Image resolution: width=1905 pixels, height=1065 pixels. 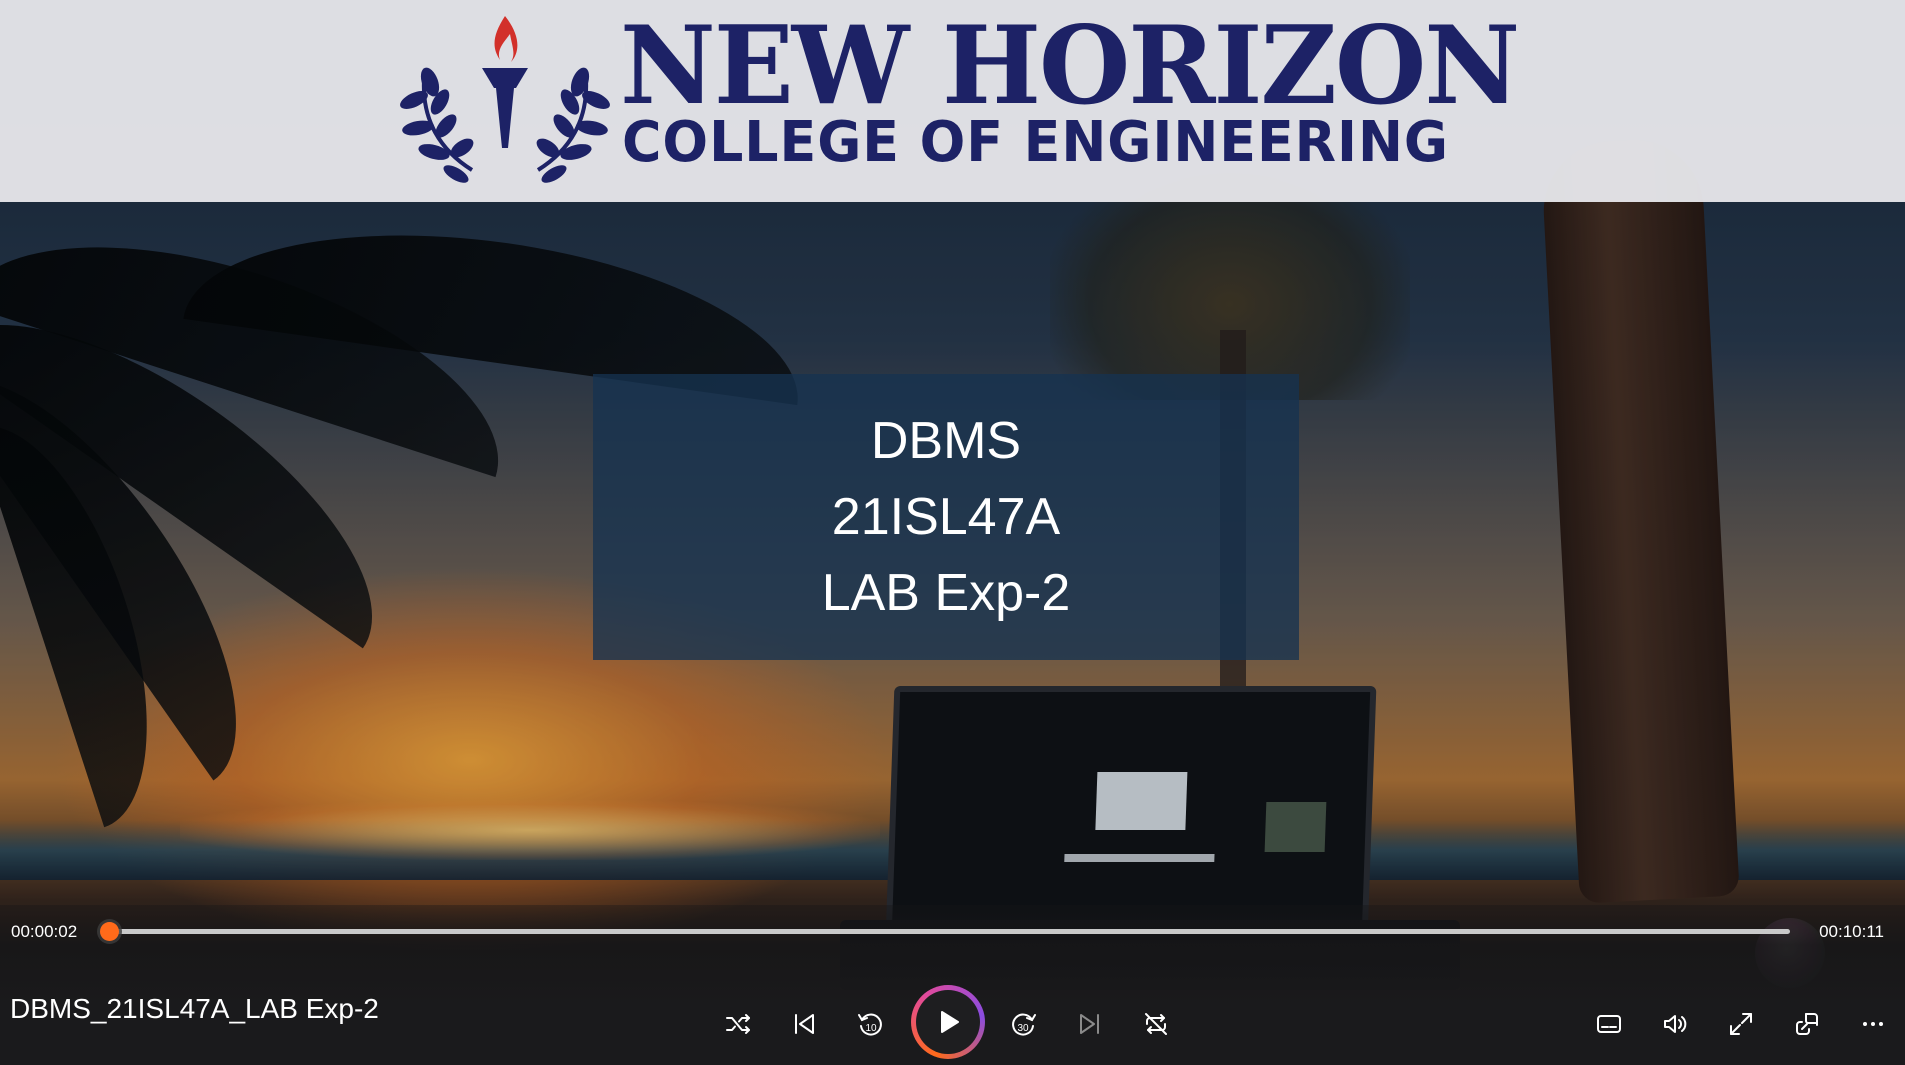 What do you see at coordinates (946, 593) in the screenshot?
I see `title-card-experiment: LAB Exp-2` at bounding box center [946, 593].